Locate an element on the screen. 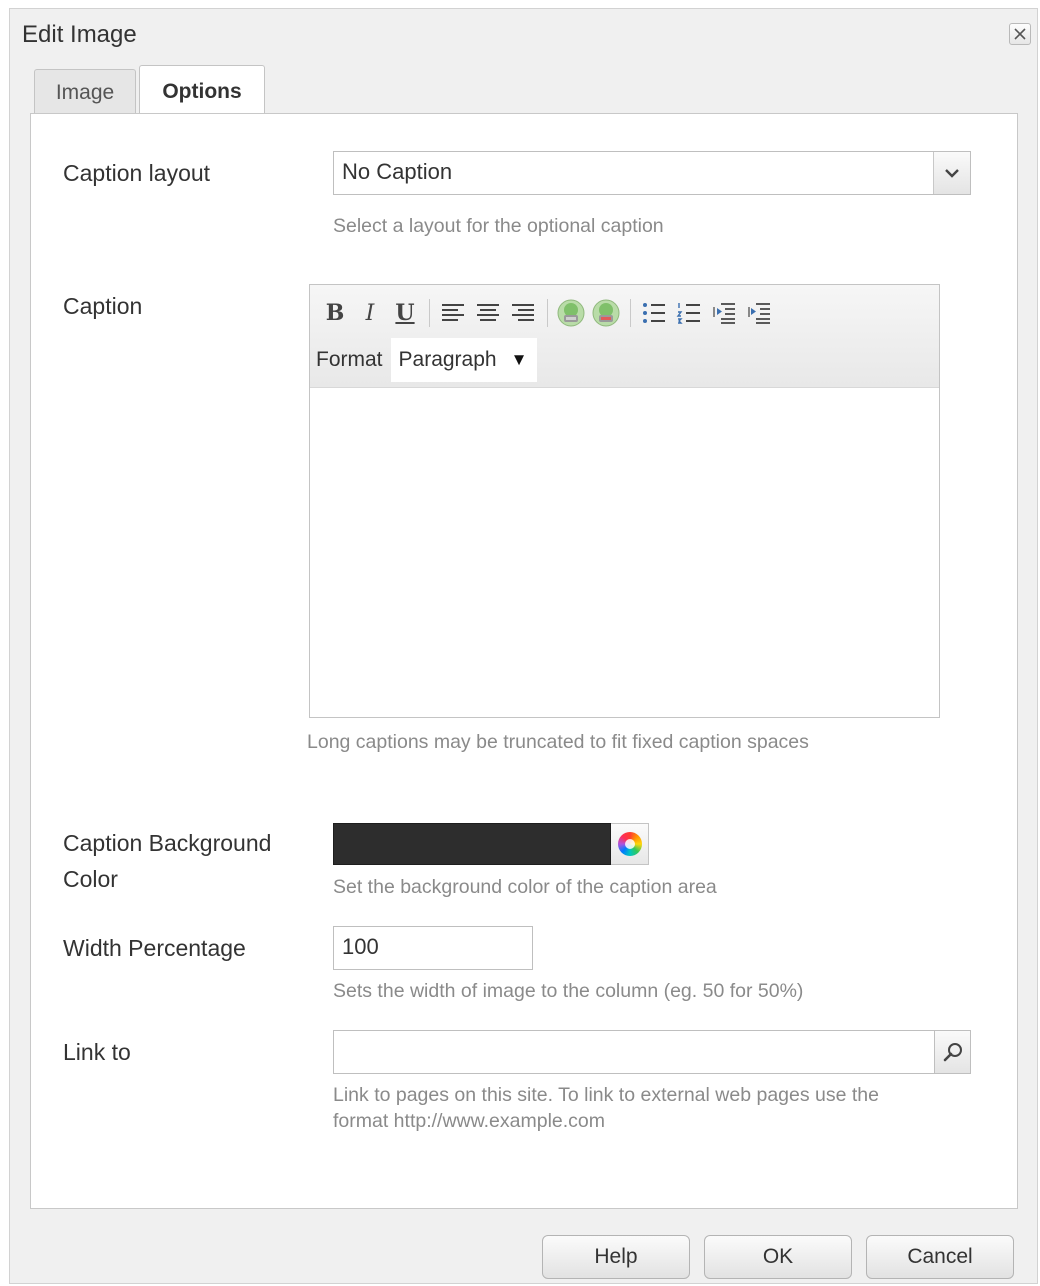 The image size is (1040, 1286). underline-icon: U is located at coordinates (405, 313).